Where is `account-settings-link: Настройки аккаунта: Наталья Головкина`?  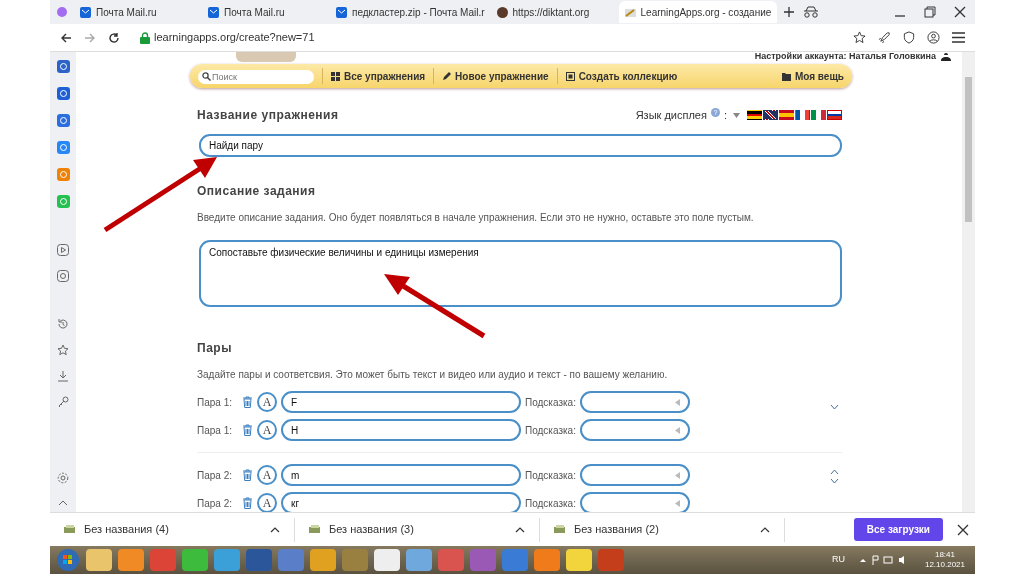
account-settings-link: Настройки аккаунта: Наталья Головкина is located at coordinates (845, 56).